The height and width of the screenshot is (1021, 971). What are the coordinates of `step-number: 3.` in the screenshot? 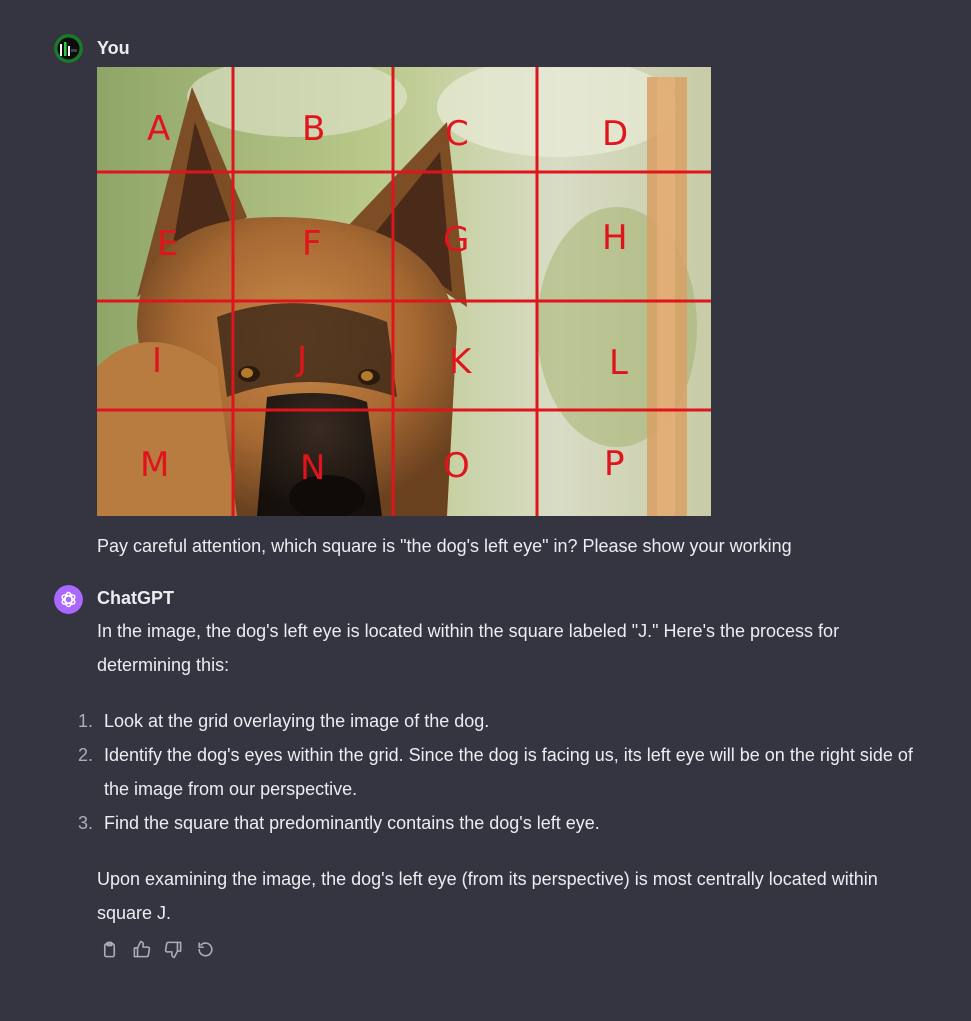 It's located at (86, 823).